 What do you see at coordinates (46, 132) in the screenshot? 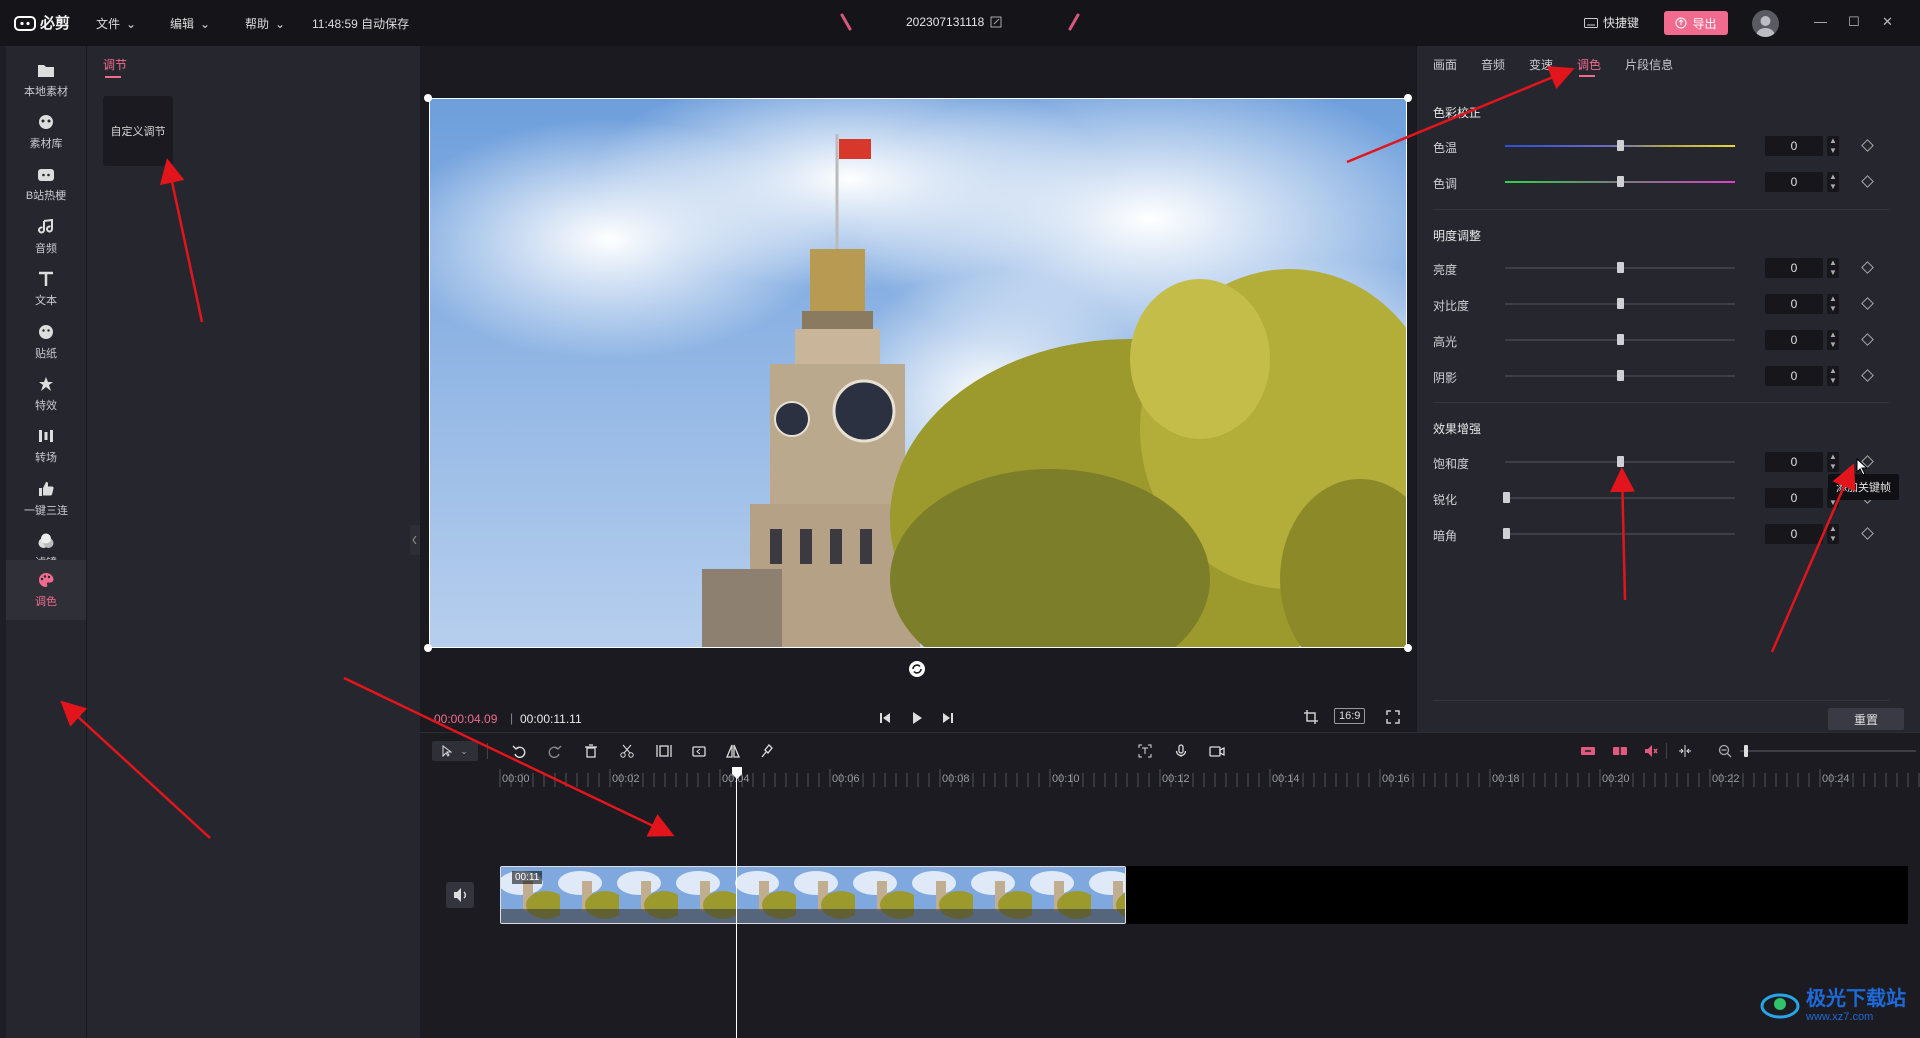
I see `nav-item-library: 素材库` at bounding box center [46, 132].